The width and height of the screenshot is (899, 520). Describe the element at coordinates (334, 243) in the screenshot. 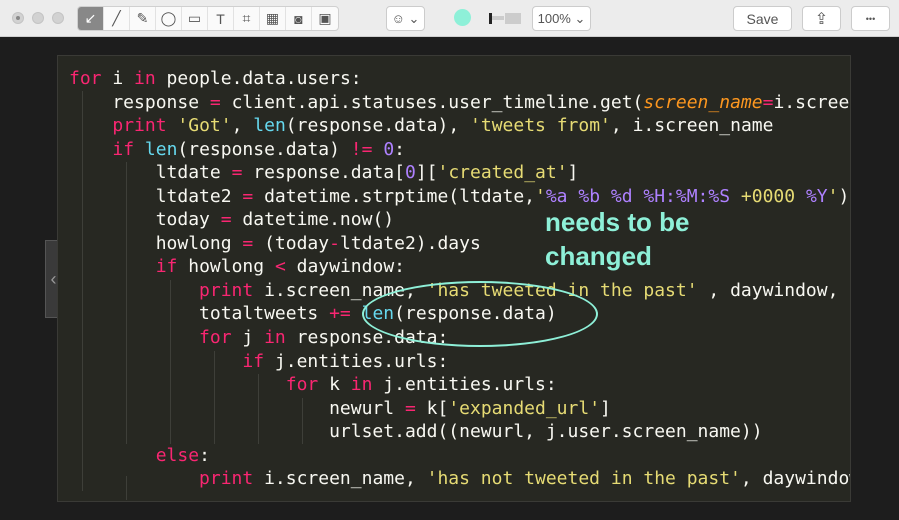

I see `code-token: -` at that location.